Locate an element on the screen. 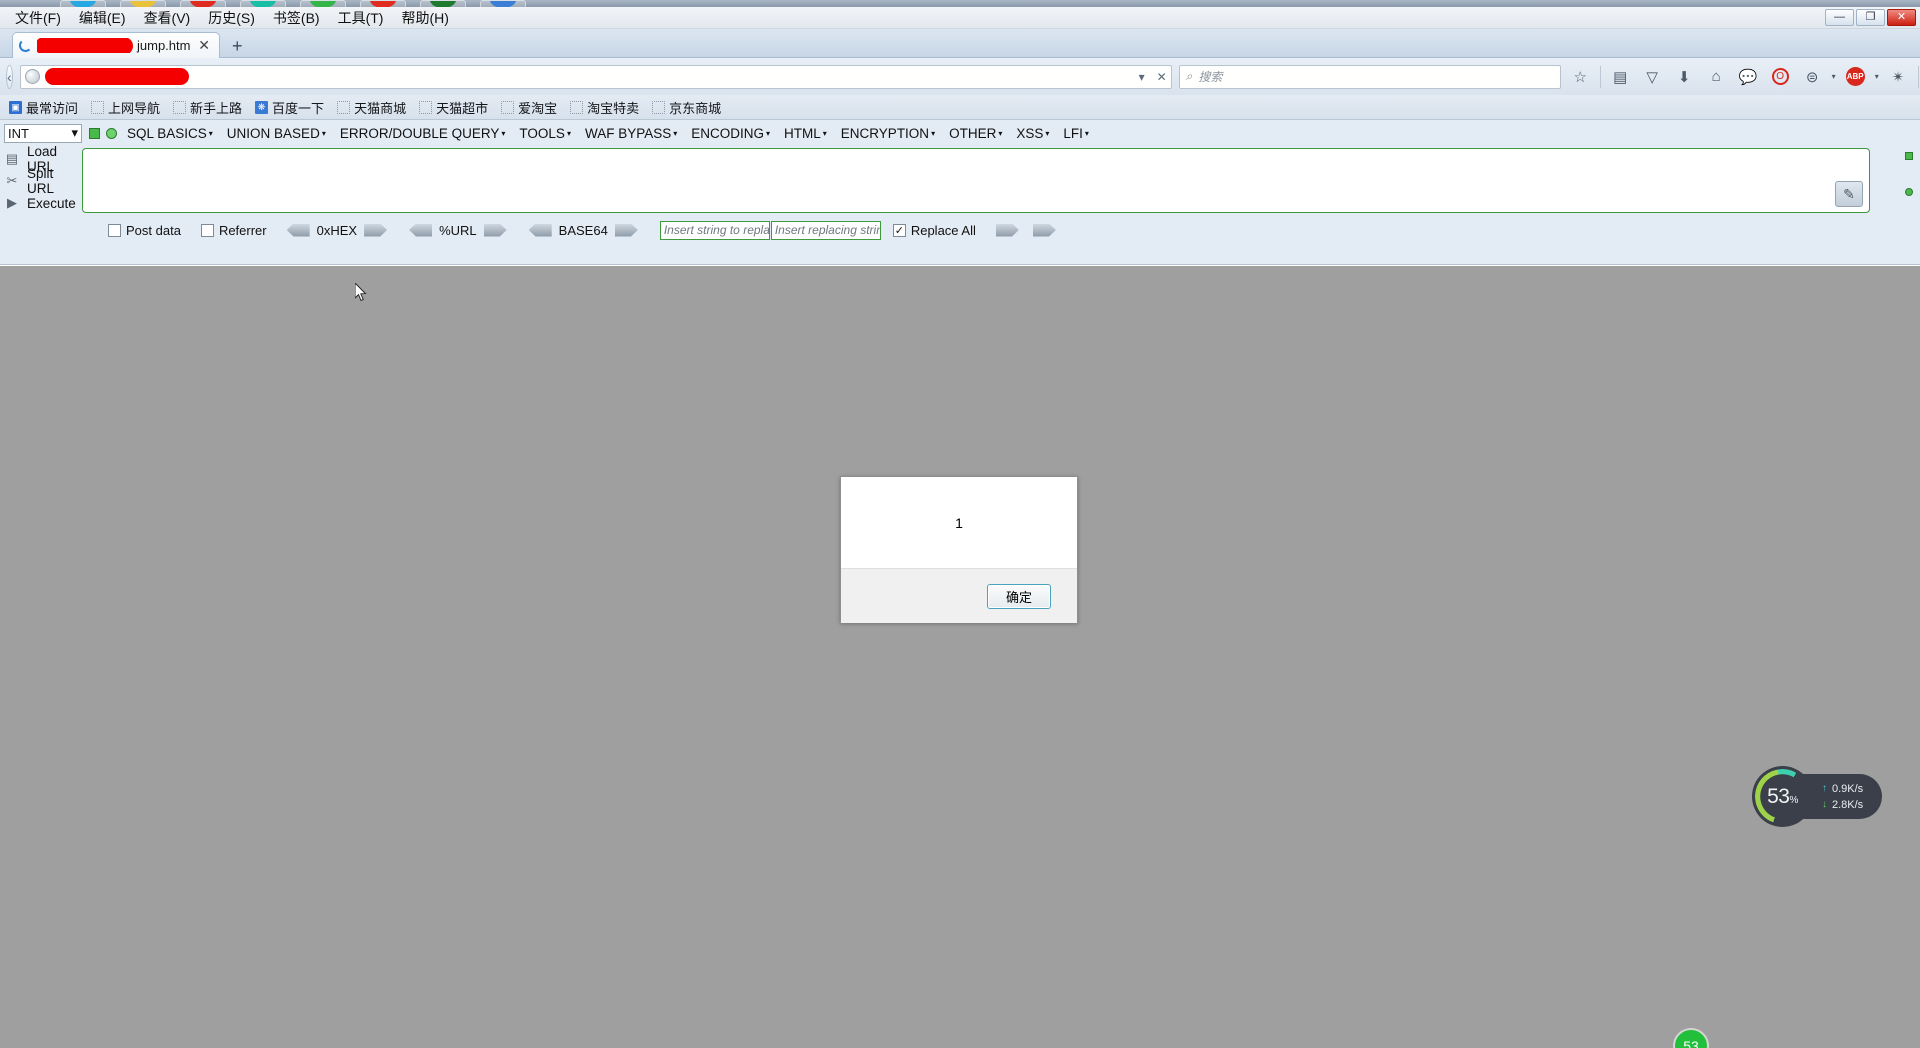 The height and width of the screenshot is (1048, 1920). hackbar-body: ▤ Load URL ✂ Split URL ▶ Execute ✎ is located at coordinates (960, 181).